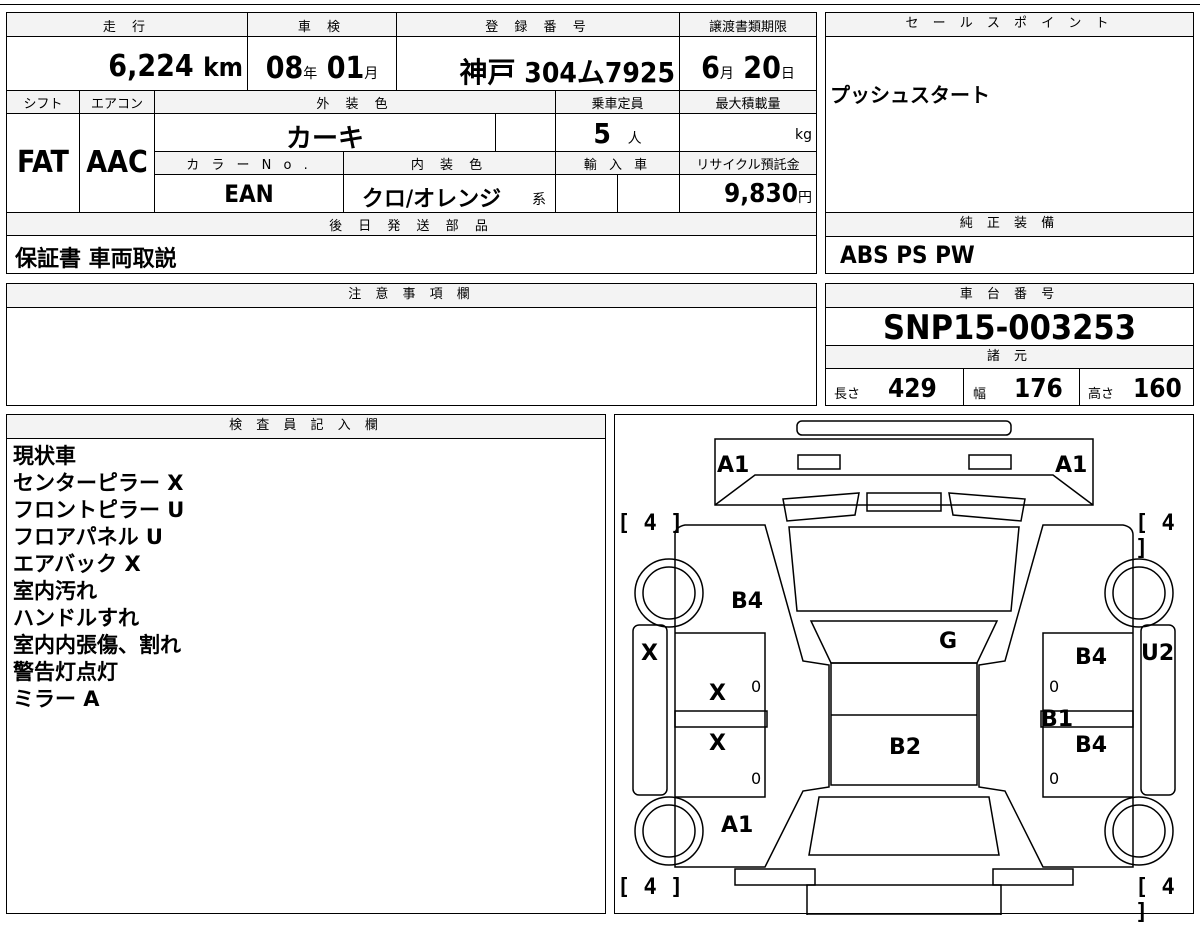 This screenshot has height=925, width=1200. What do you see at coordinates (1057, 719) in the screenshot?
I see `label-right-center: B1` at bounding box center [1057, 719].